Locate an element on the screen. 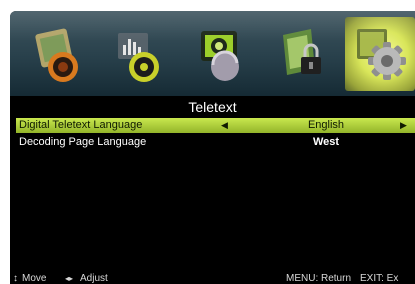 The height and width of the screenshot is (284, 415). footer-hints: ↕ Move ◂▸ Adjust MENU: Return EXIT: Ex is located at coordinates (212, 278).